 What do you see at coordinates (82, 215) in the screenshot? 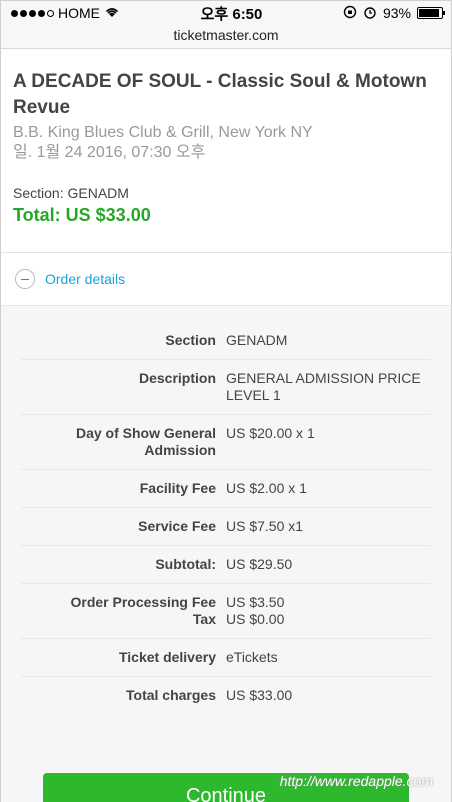
I see `total-price: Total: US $33.00` at bounding box center [82, 215].